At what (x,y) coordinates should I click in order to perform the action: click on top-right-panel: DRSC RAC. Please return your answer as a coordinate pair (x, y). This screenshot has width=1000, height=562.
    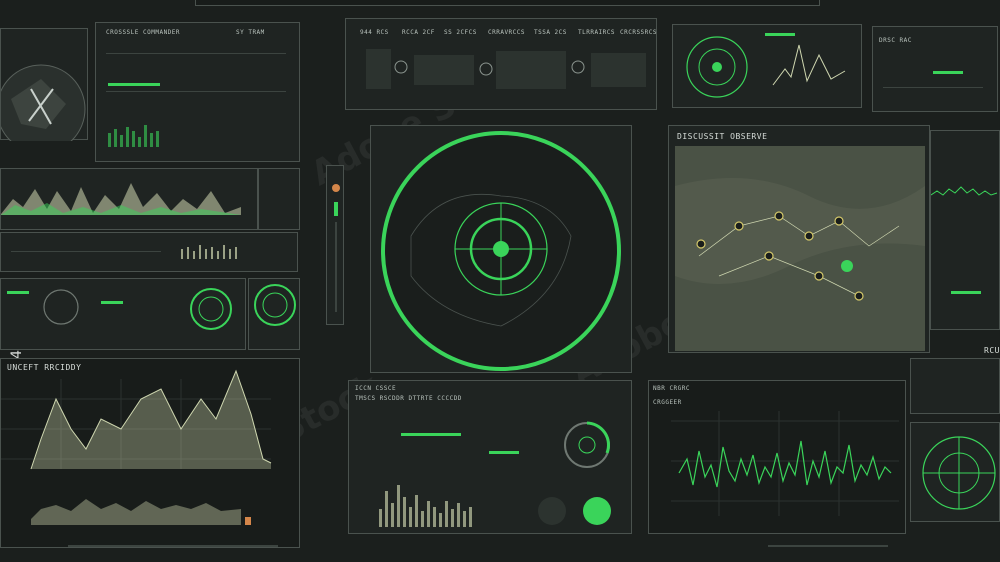
    Looking at the image, I should click on (935, 69).